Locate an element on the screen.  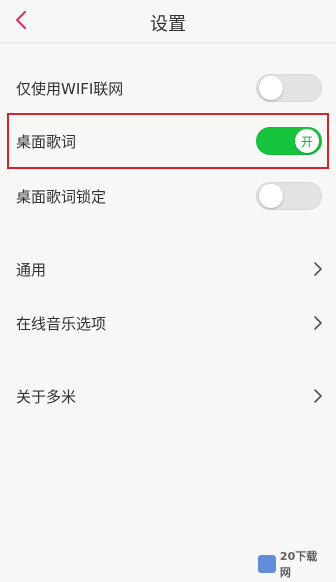
setting-general: 通用 is located at coordinates (168, 269).